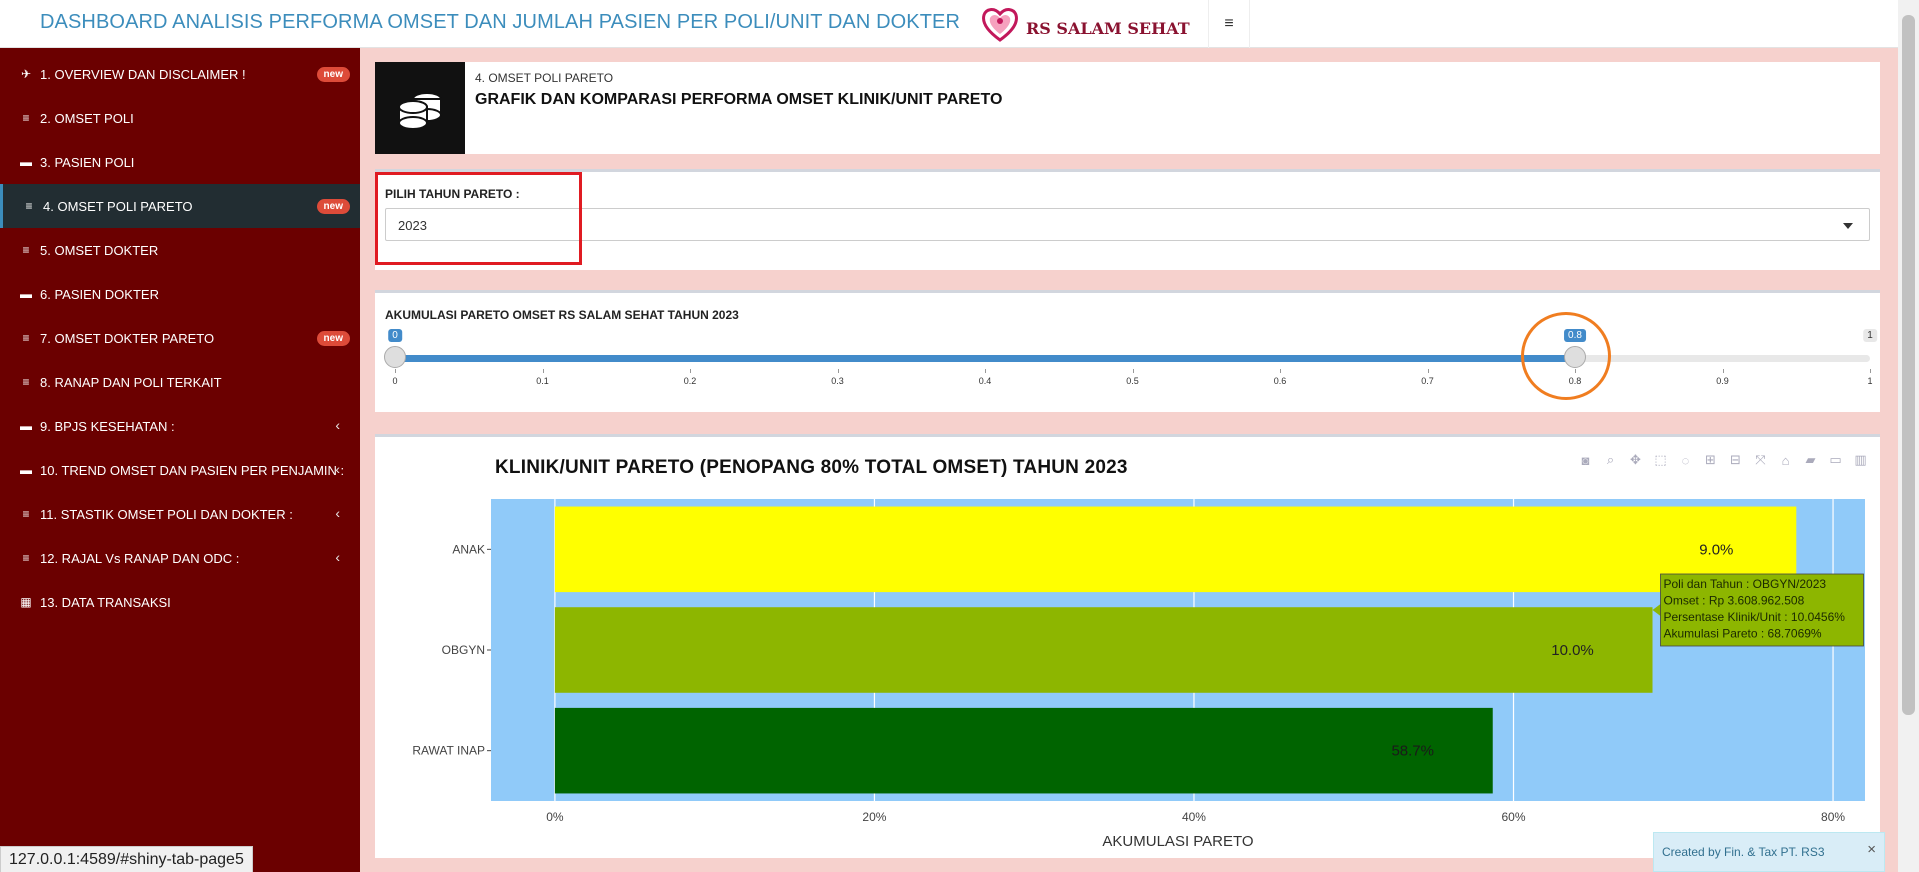 The height and width of the screenshot is (872, 1919). Describe the element at coordinates (140, 558) in the screenshot. I see `sidebar-item-label: 12. RAJAL Vs RANAP DAN ODC :` at that location.